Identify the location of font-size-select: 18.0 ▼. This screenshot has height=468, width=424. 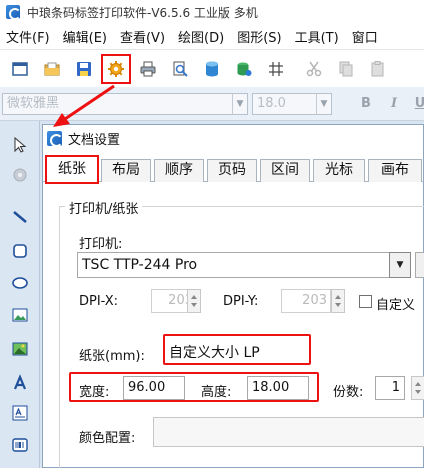
(292, 104).